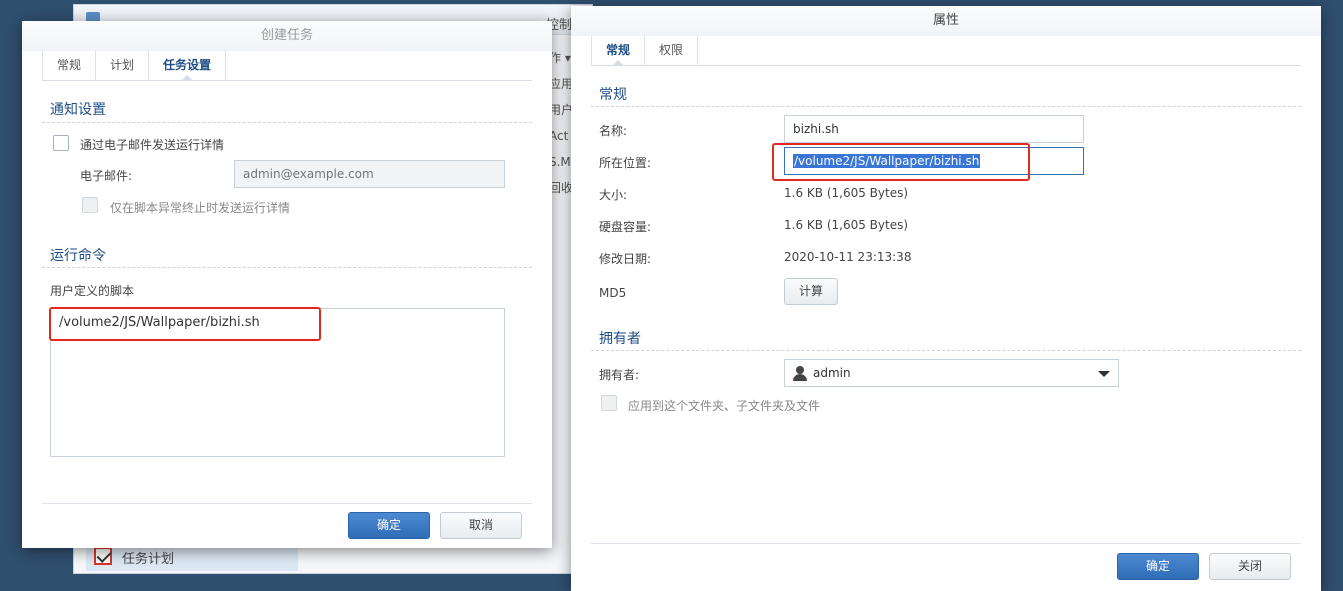 This screenshot has width=1343, height=591. Describe the element at coordinates (811, 291) in the screenshot. I see `calculate-button: 计算` at that location.